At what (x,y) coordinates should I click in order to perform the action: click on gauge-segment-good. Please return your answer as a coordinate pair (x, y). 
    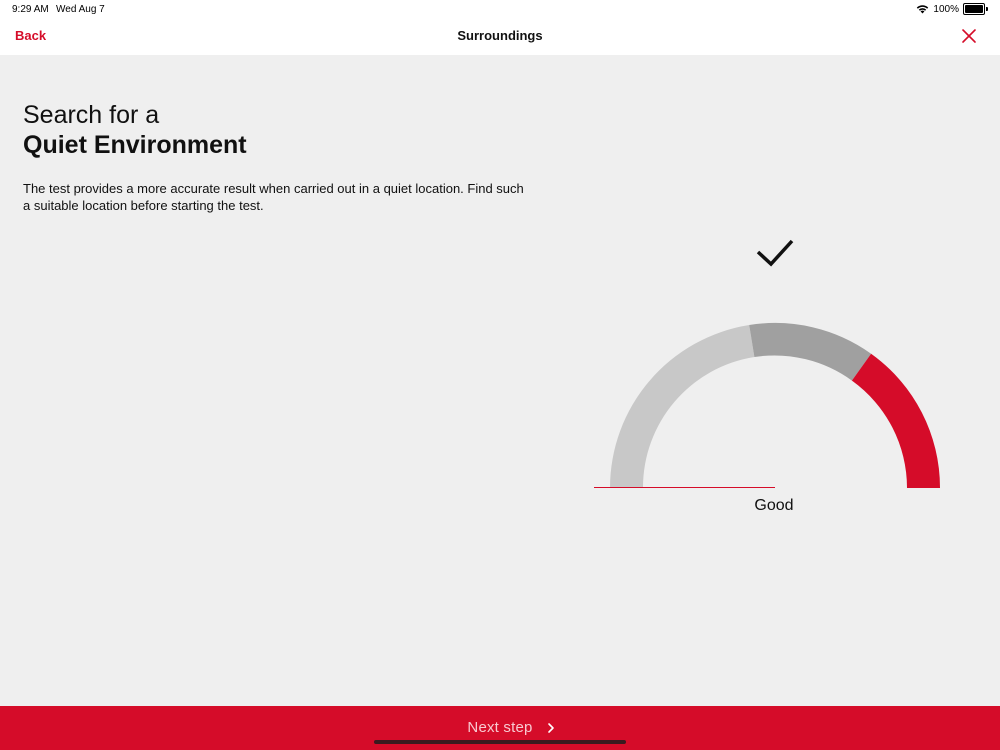
    Looking at the image, I should click on (682, 406).